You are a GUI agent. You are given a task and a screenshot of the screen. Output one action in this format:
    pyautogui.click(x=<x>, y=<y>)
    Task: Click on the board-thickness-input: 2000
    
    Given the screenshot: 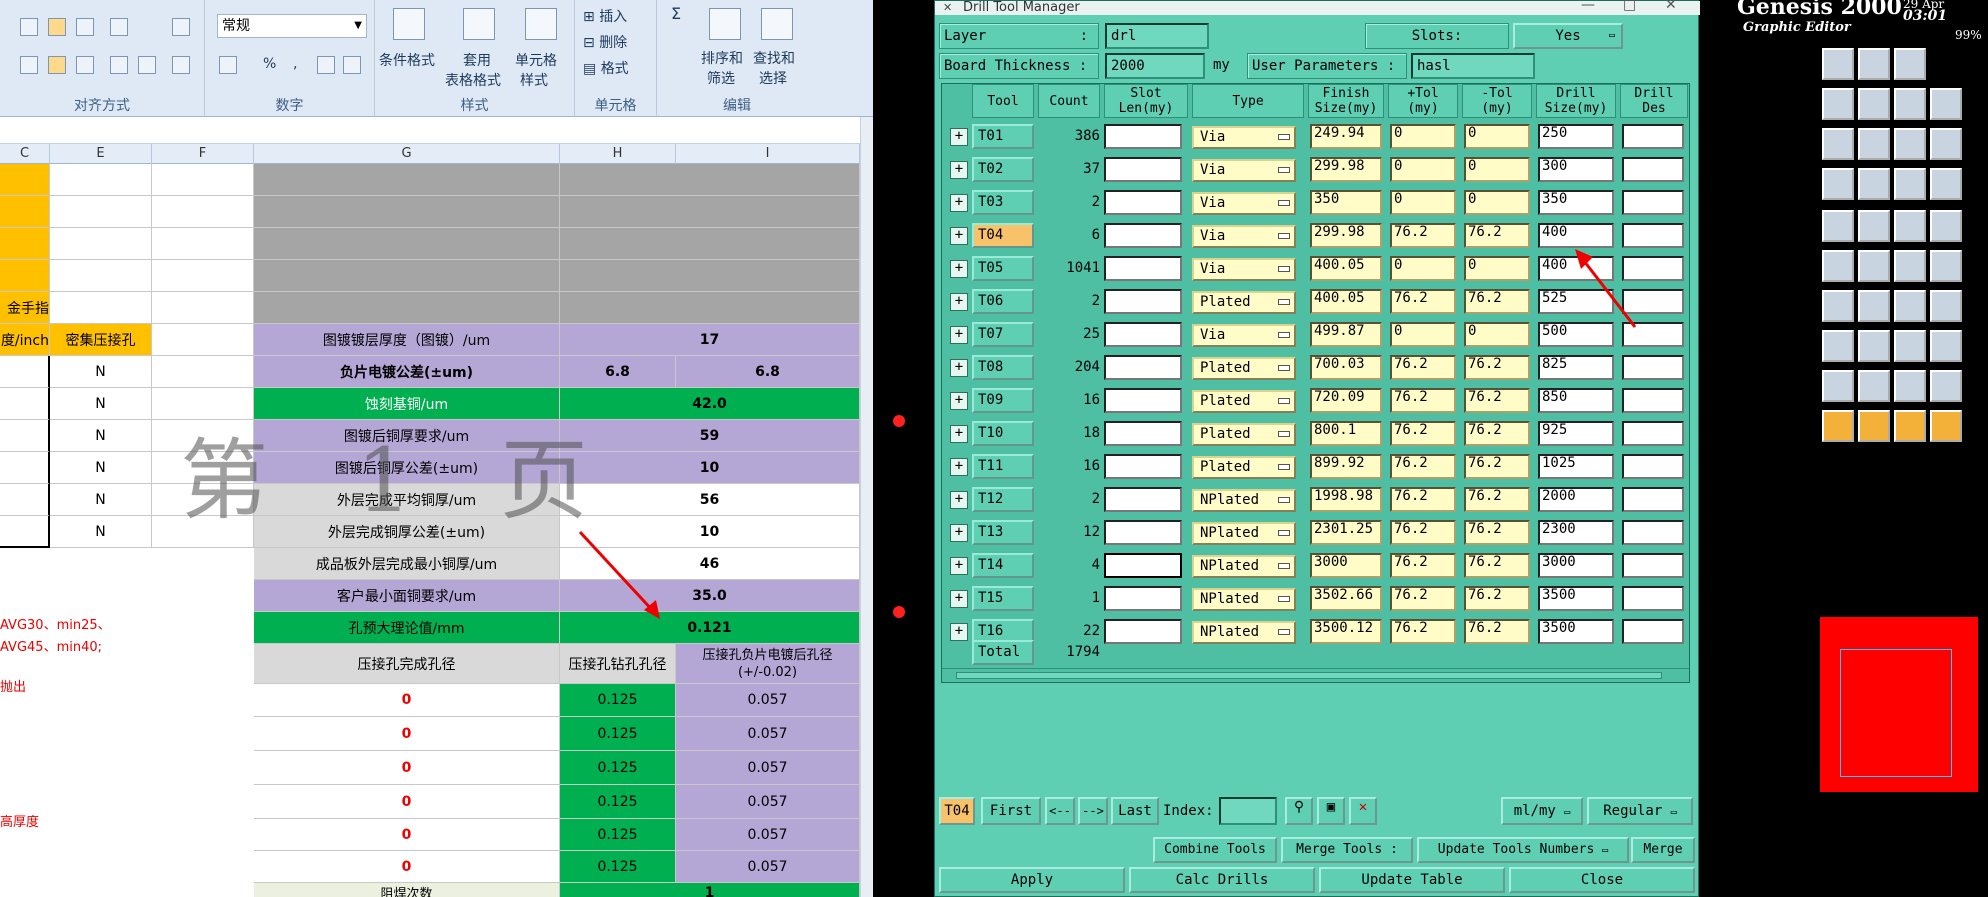 What is the action you would take?
    pyautogui.click(x=1155, y=66)
    